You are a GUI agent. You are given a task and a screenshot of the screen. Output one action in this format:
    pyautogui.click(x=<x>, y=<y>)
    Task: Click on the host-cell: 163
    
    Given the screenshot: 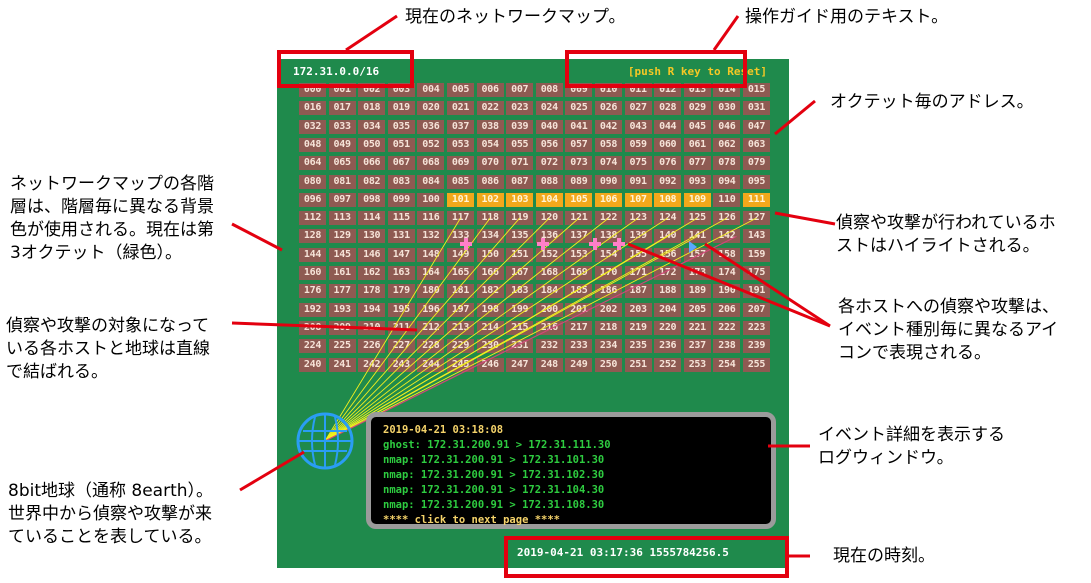 What is the action you would take?
    pyautogui.click(x=401, y=273)
    